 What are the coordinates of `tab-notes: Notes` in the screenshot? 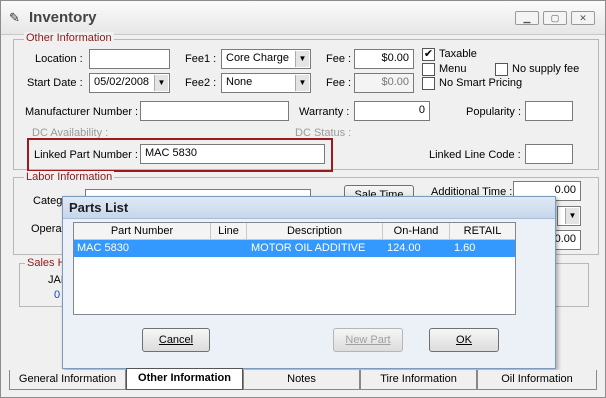 It's located at (301, 380).